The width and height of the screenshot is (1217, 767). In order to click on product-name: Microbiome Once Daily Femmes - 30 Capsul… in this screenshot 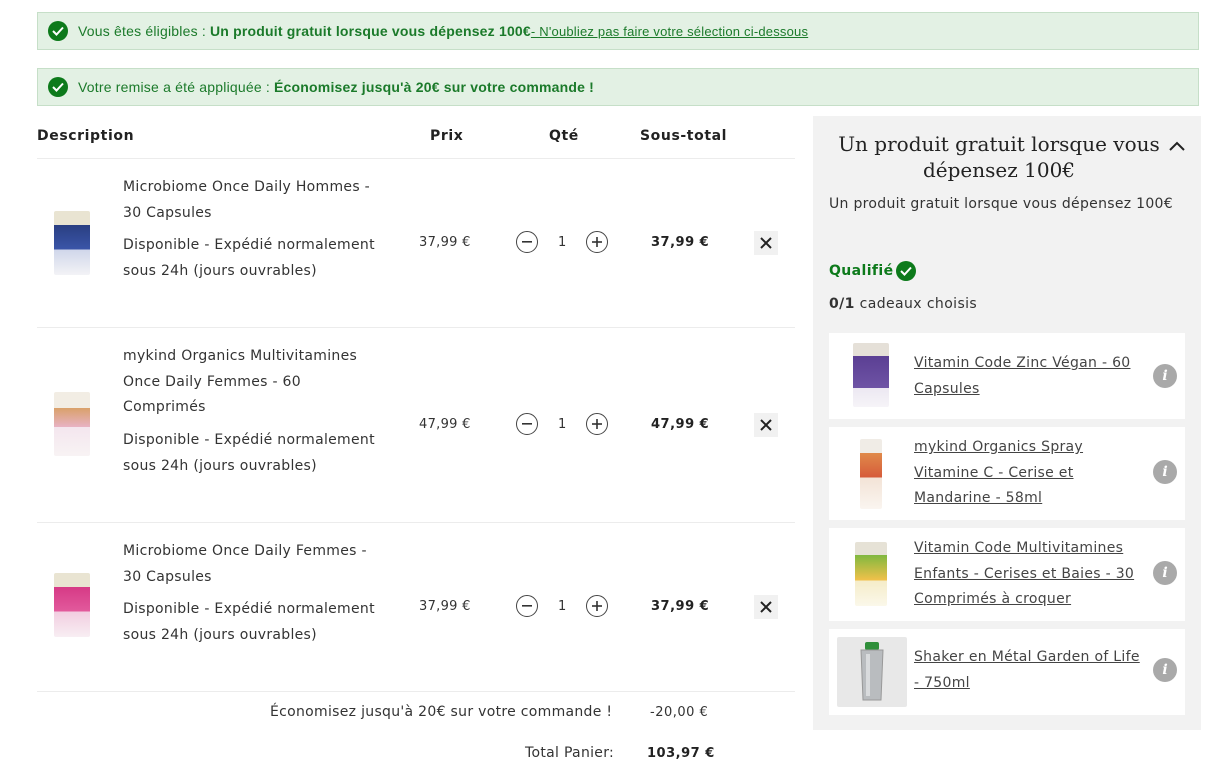, I will do `click(250, 564)`.